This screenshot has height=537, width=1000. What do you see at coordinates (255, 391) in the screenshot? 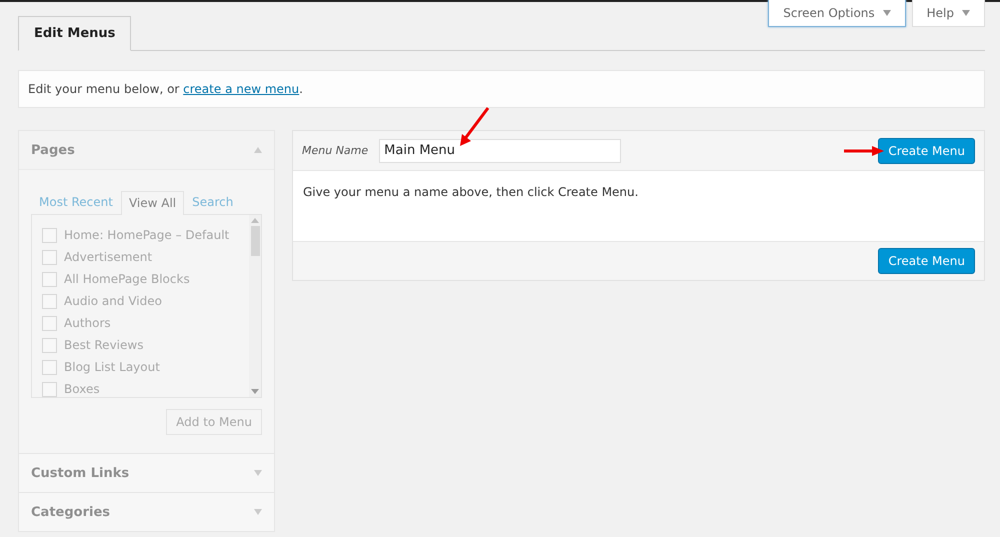
I see `scroll-down-icon` at bounding box center [255, 391].